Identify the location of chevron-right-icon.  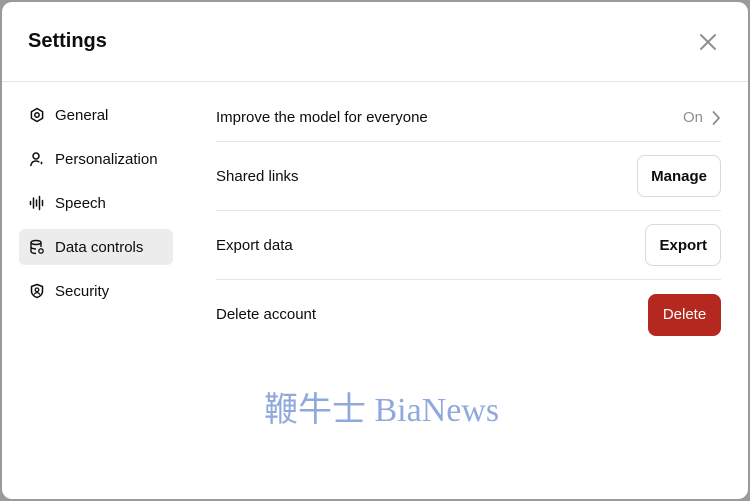
(716, 118).